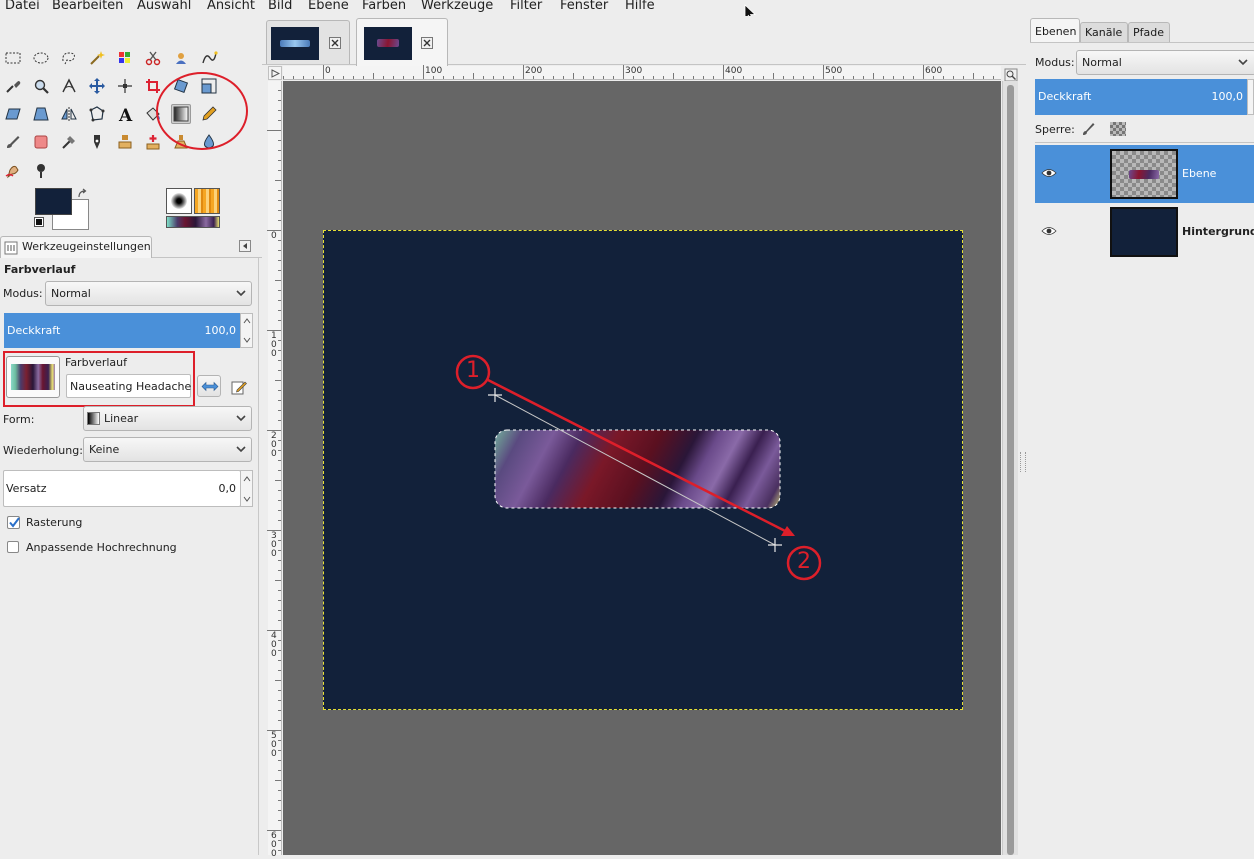 The height and width of the screenshot is (859, 1254). Describe the element at coordinates (167, 418) in the screenshot. I see `shape-dropdown: Linear` at that location.